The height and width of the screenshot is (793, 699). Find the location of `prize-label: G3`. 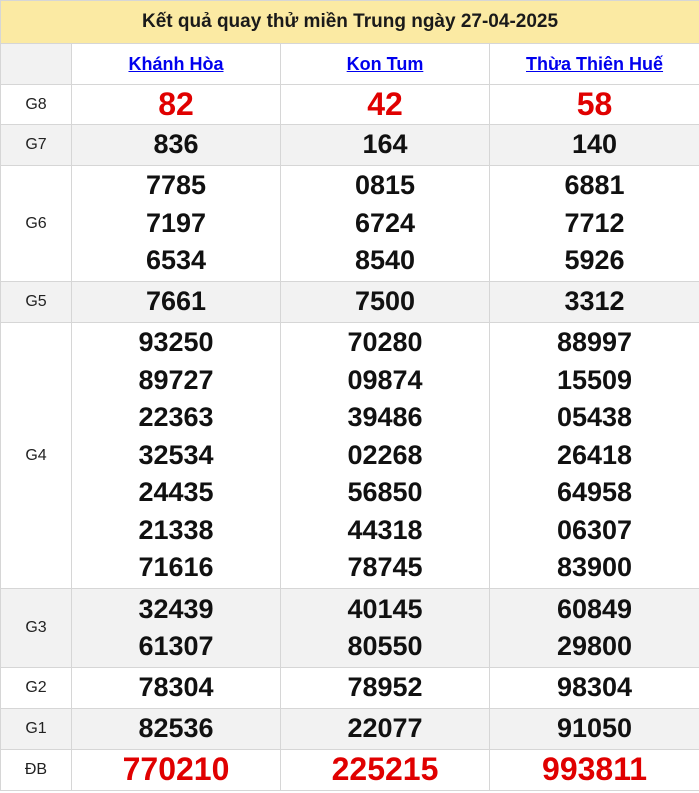

prize-label: G3 is located at coordinates (36, 628).